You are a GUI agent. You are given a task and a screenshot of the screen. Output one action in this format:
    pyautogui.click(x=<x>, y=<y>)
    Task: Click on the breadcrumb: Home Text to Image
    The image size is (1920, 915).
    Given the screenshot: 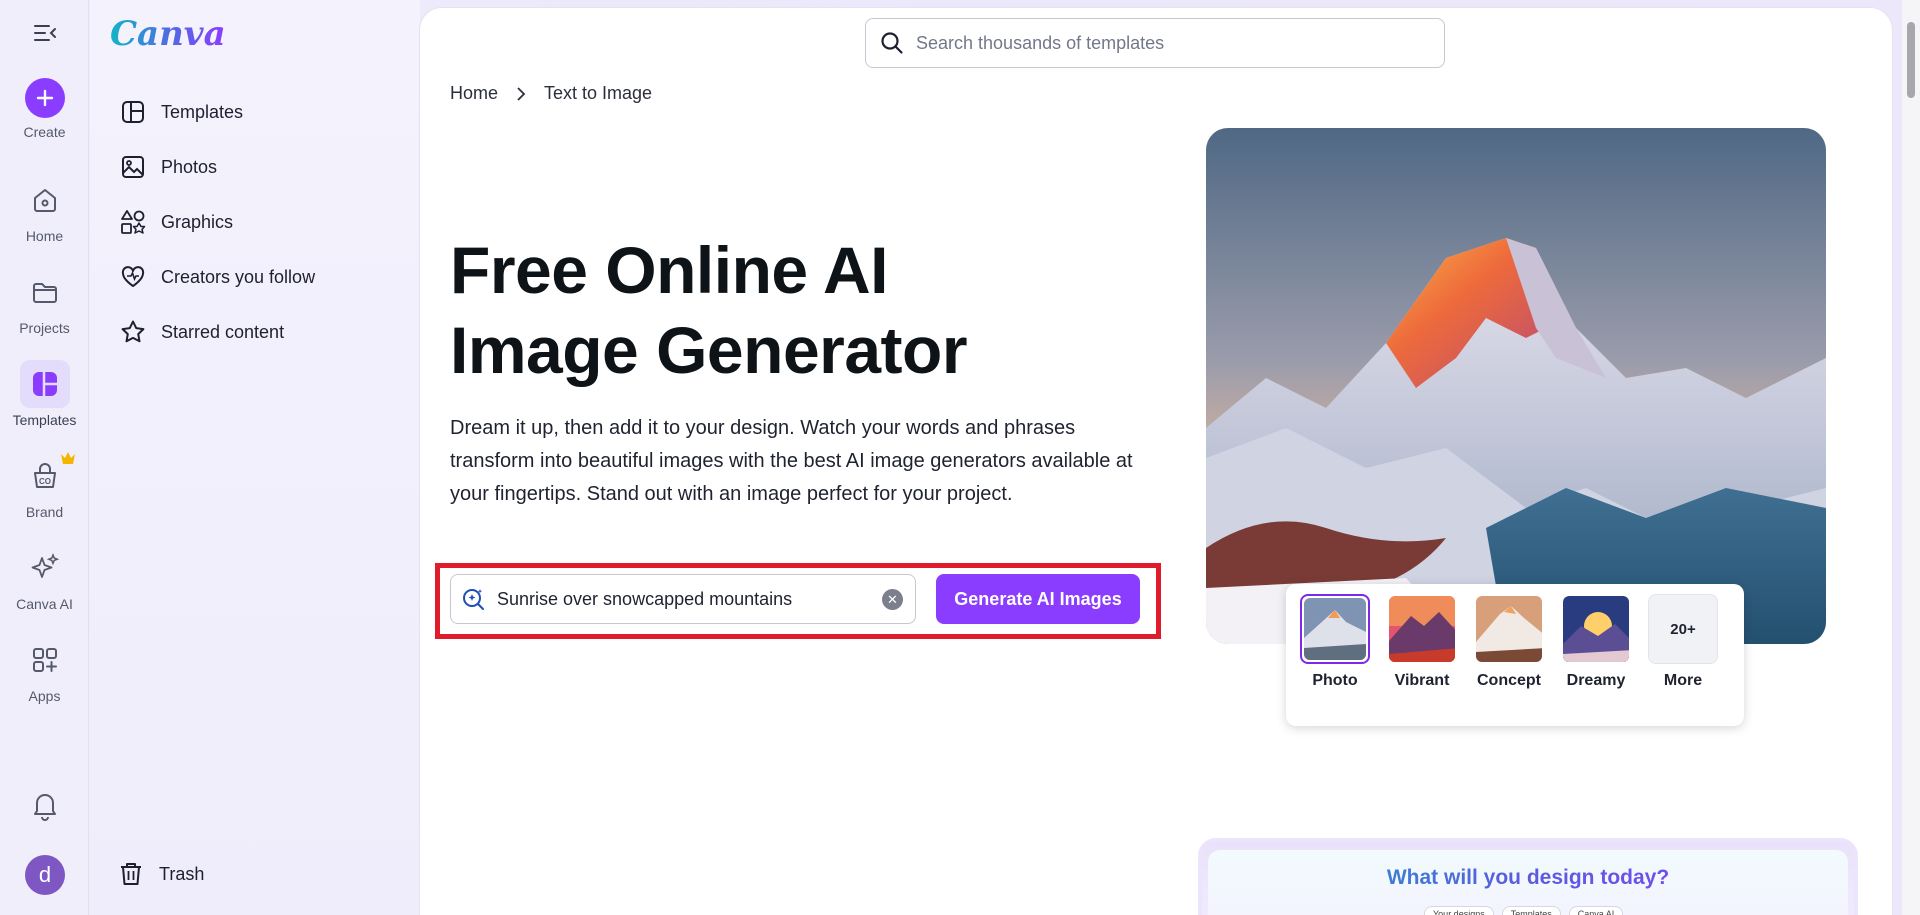 What is the action you would take?
    pyautogui.click(x=551, y=93)
    